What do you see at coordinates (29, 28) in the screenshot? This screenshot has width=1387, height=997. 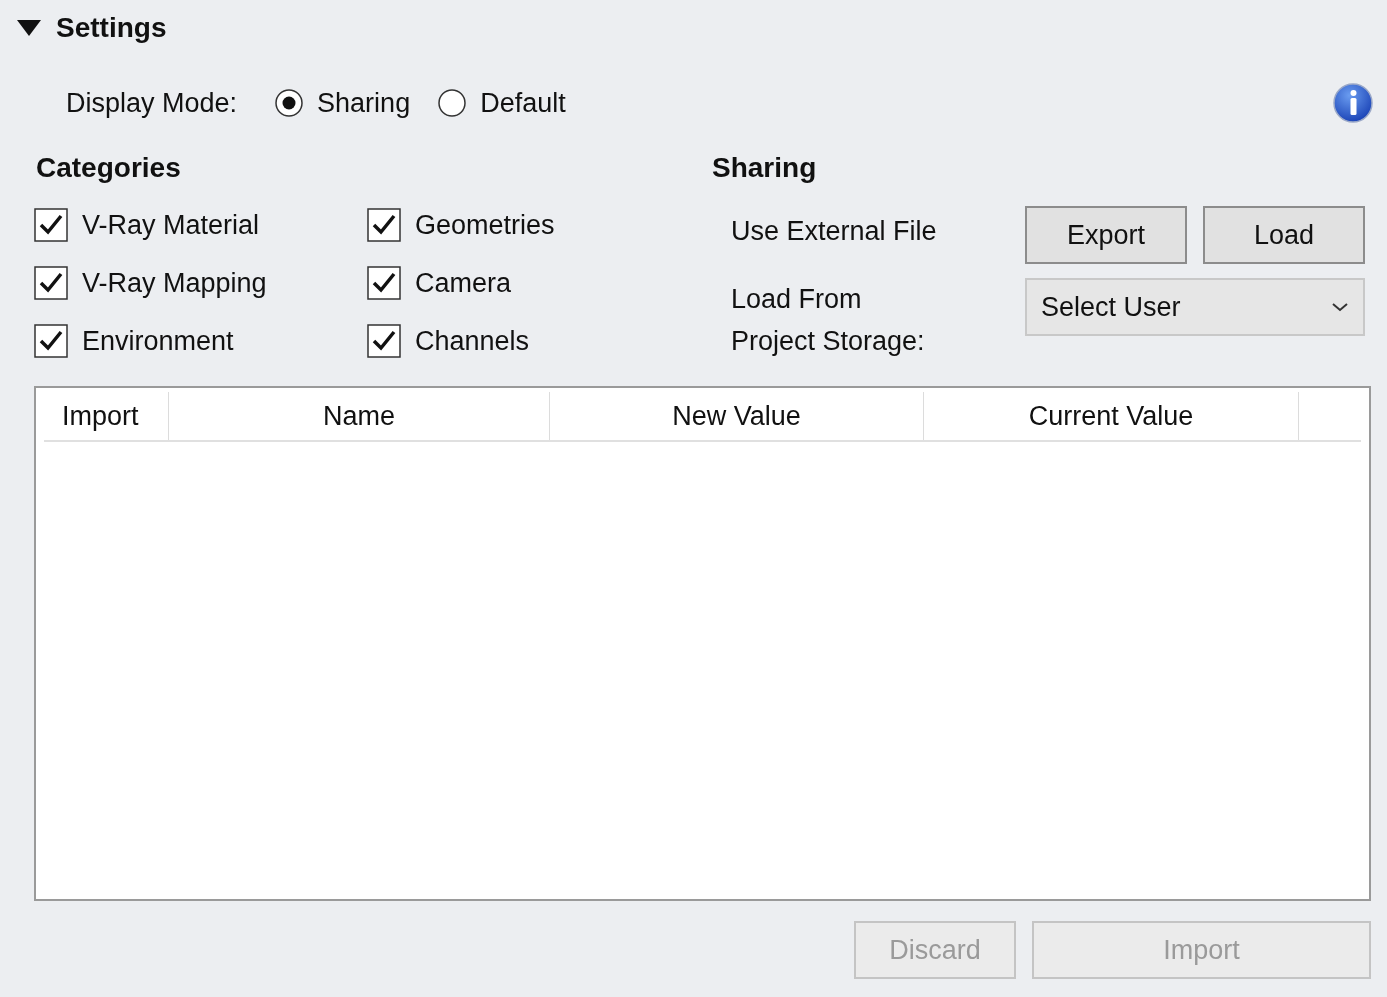 I see `expand-triangle-icon` at bounding box center [29, 28].